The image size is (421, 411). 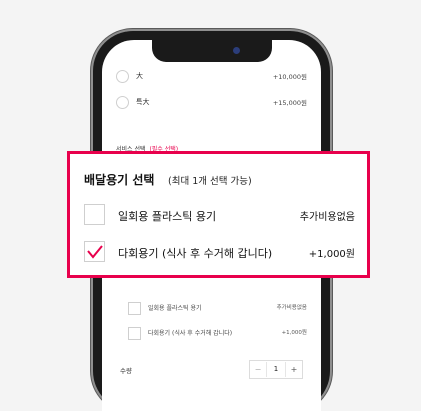 What do you see at coordinates (211, 76) in the screenshot?
I see `size-option-large: 大 +10,000원` at bounding box center [211, 76].